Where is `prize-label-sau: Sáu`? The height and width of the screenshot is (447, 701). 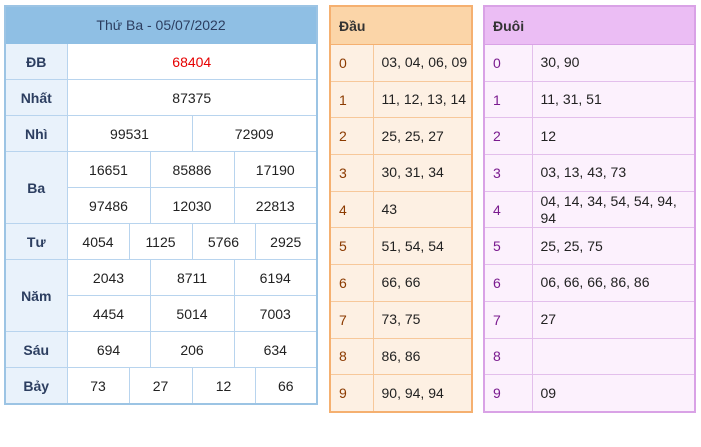 prize-label-sau: Sáu is located at coordinates (36, 349).